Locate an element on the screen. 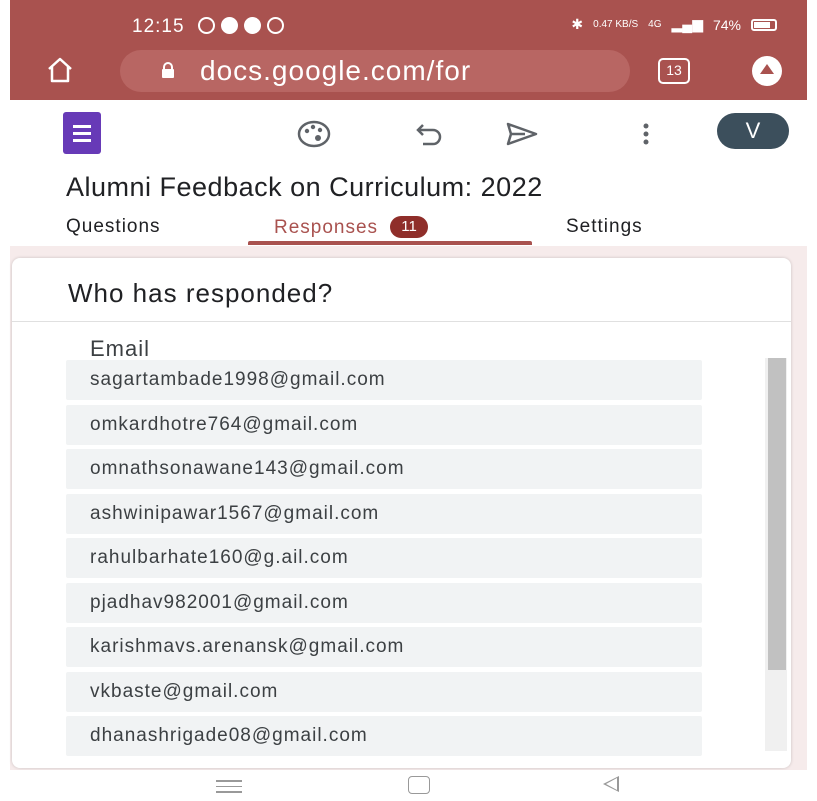  forms-toolbar: V is located at coordinates (408, 135).